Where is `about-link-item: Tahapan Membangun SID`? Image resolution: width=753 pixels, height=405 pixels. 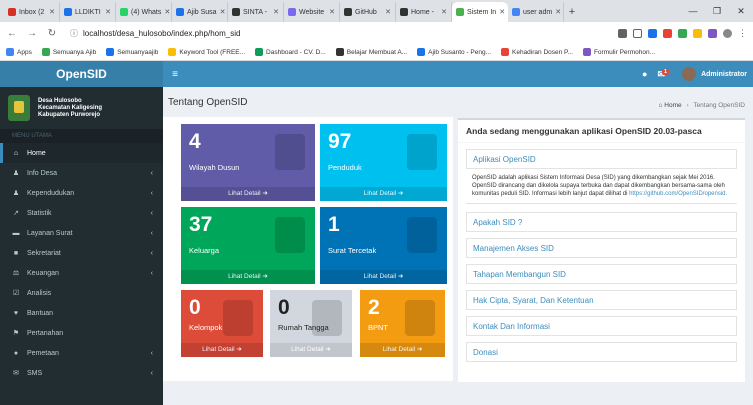
about-link-item: Tahapan Membangun SID is located at coordinates (601, 274).